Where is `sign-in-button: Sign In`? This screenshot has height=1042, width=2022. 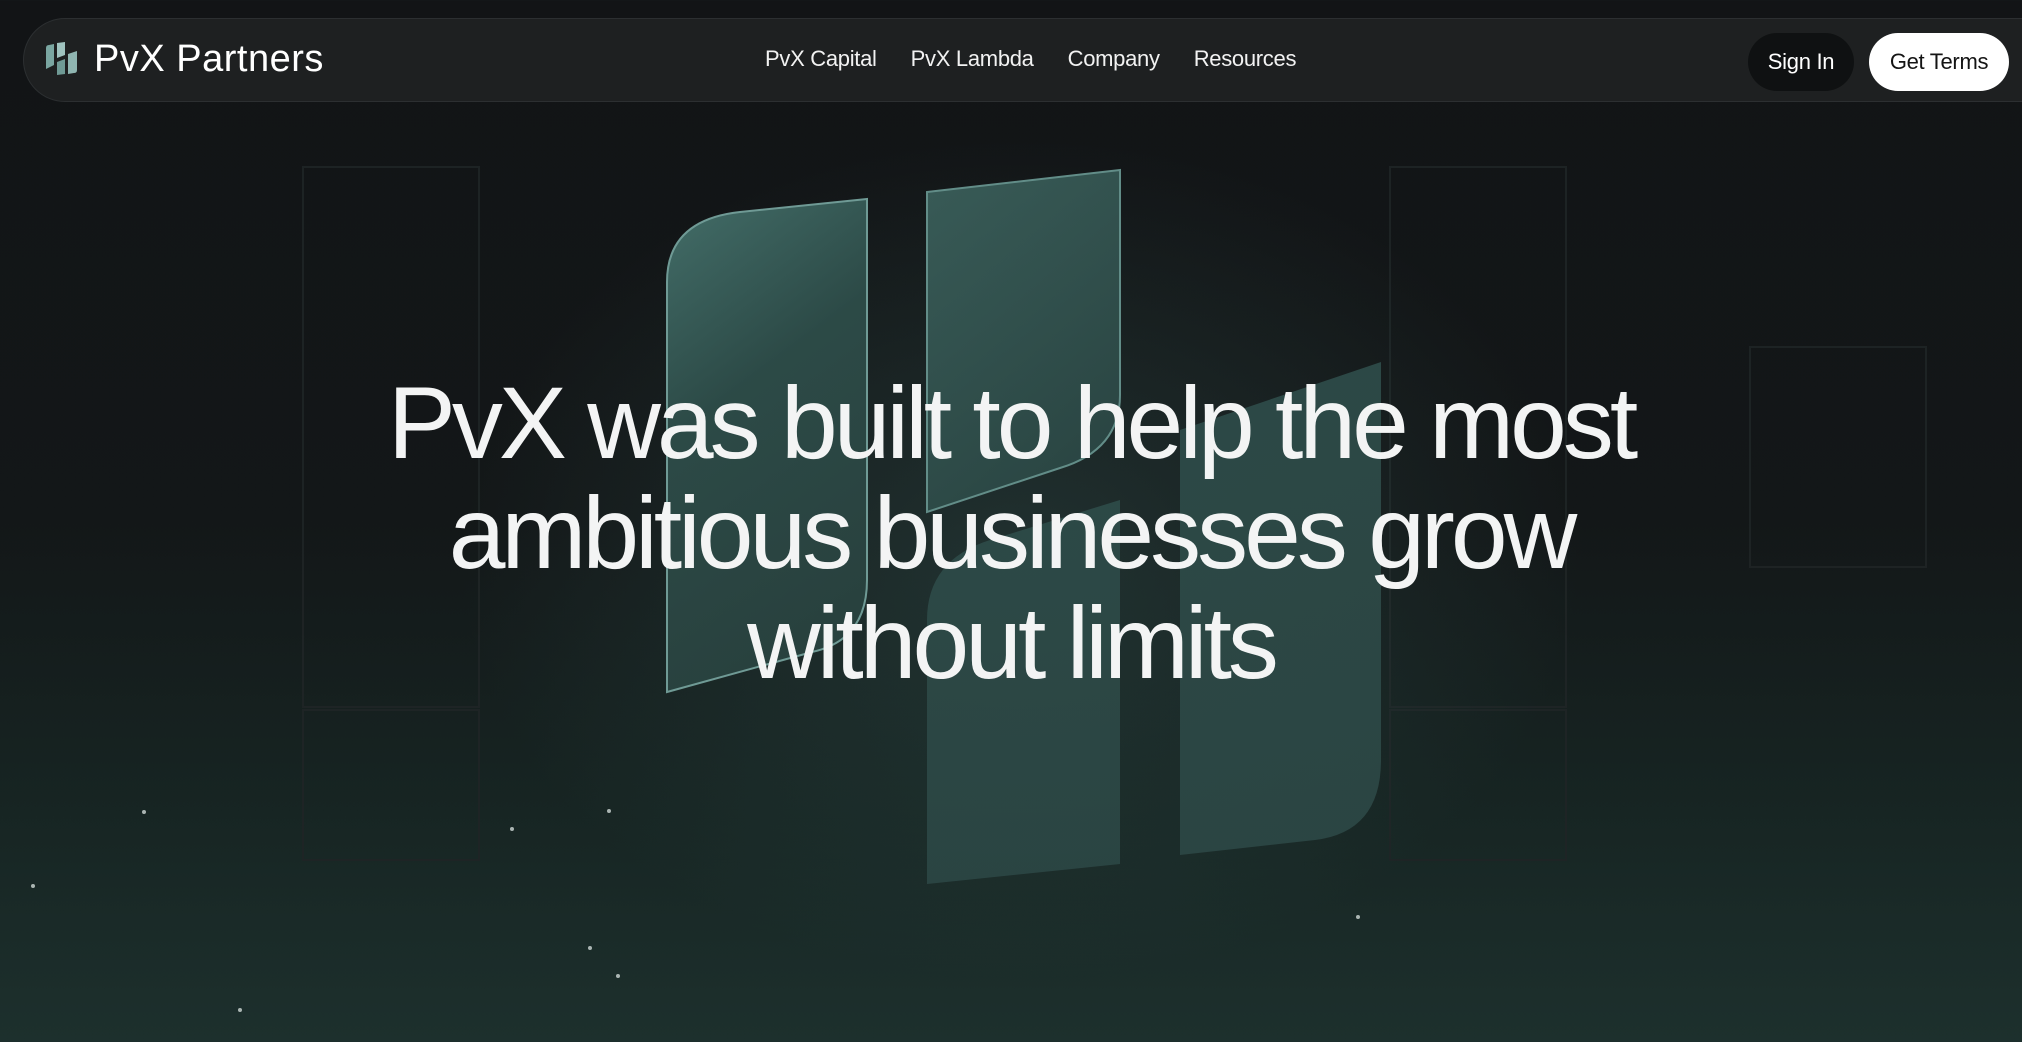 sign-in-button: Sign In is located at coordinates (1801, 62).